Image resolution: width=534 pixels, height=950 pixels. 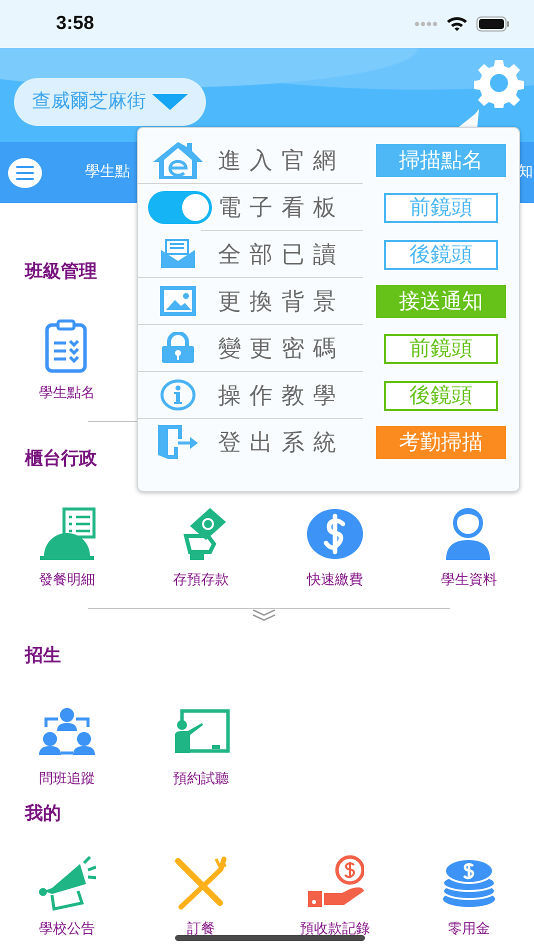 I want to click on megaphone-icon, so click(x=67, y=883).